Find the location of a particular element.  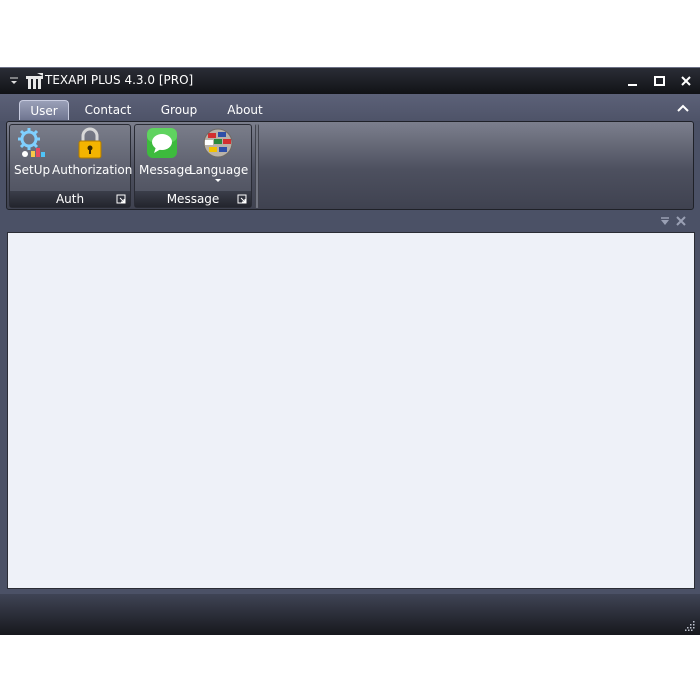

language-button: Language is located at coordinates (219, 155).